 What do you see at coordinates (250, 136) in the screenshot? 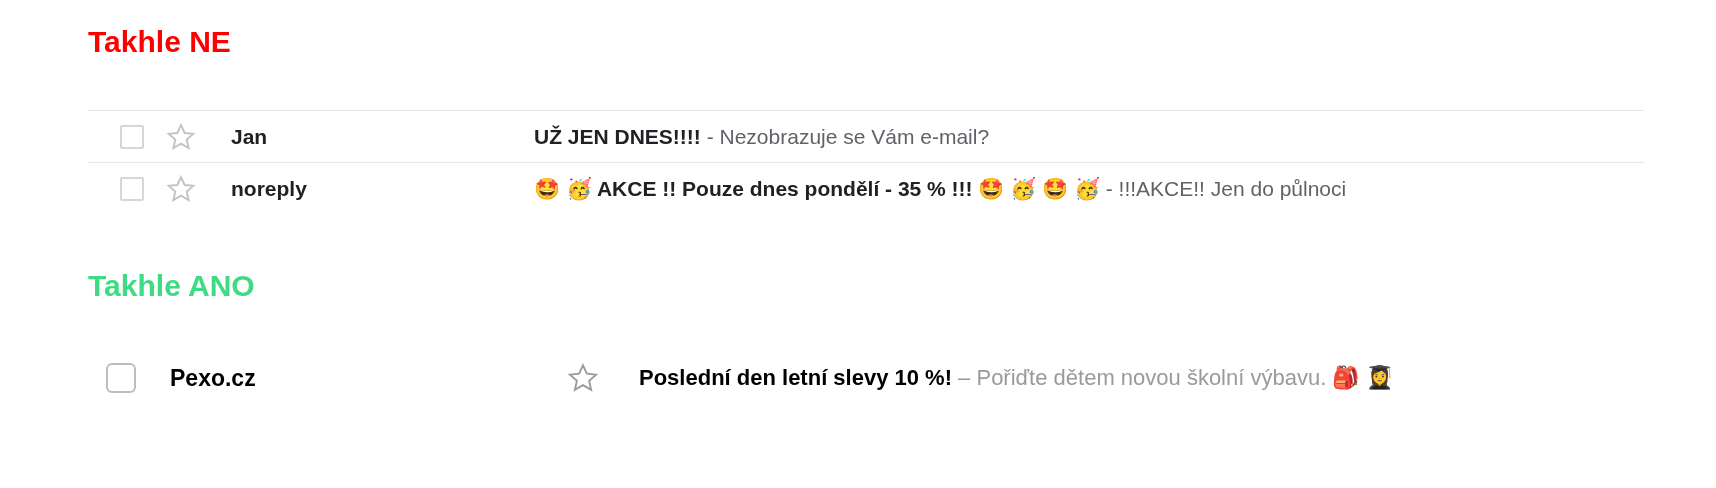
I see `sender-name: Jan` at bounding box center [250, 136].